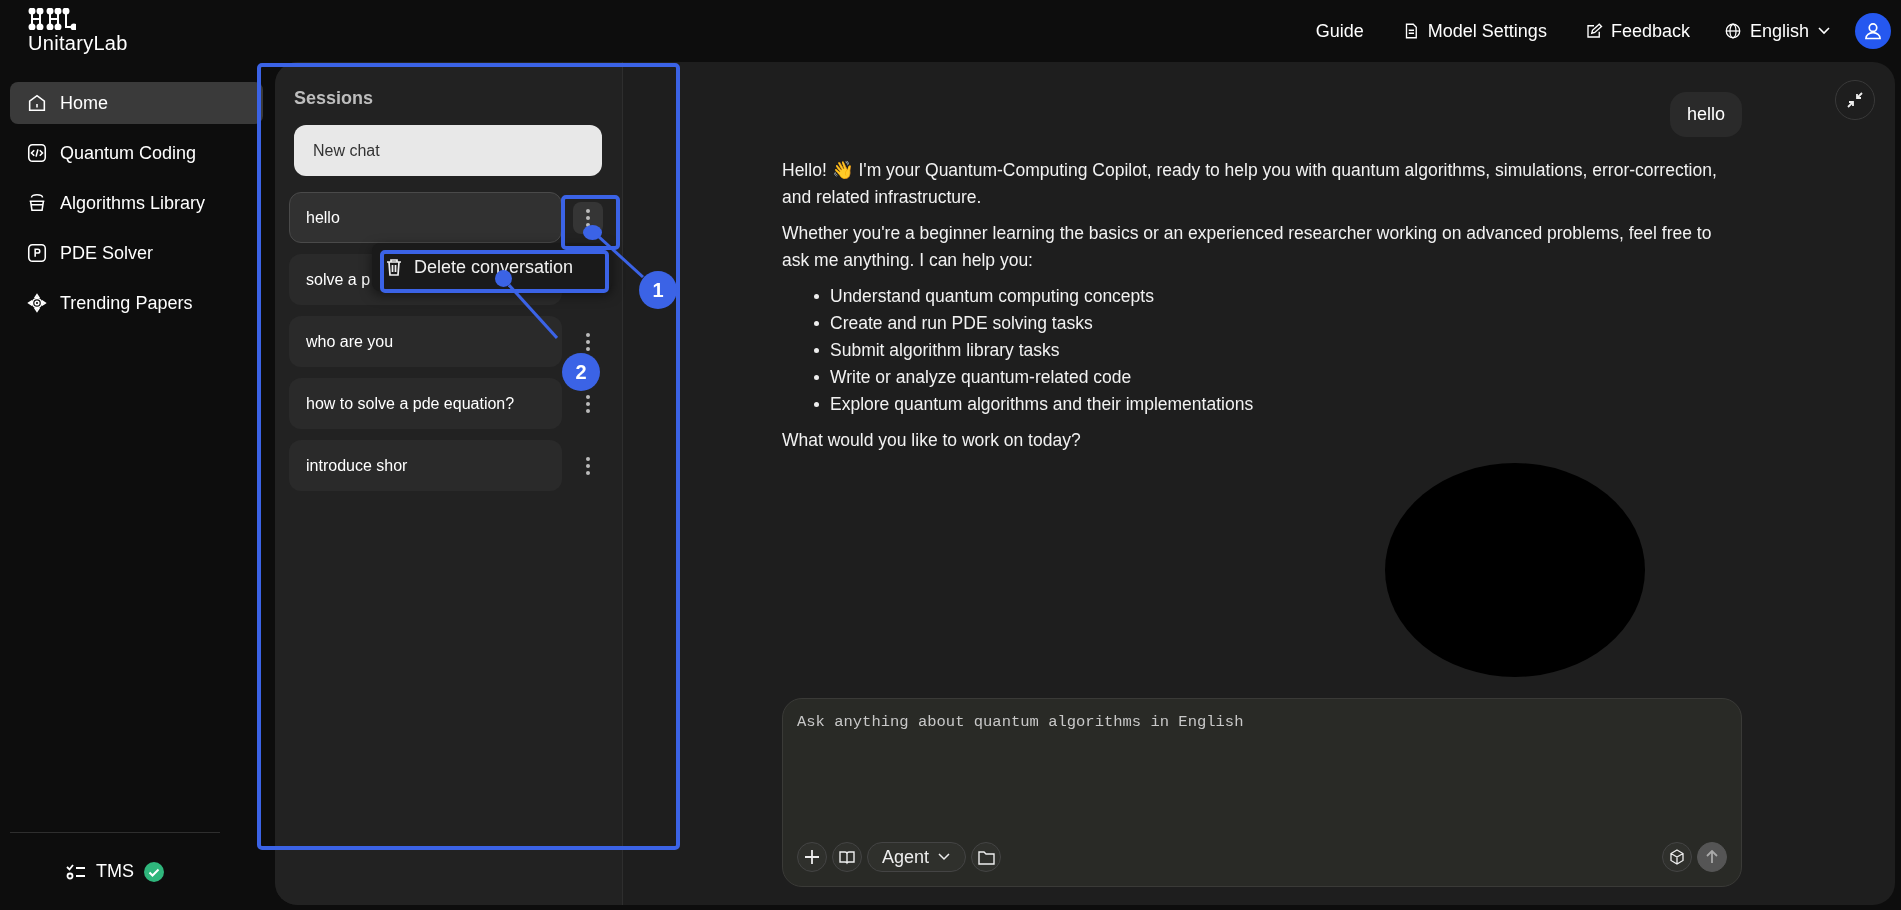  I want to click on list-item: Understand quantum computing concepts, so click(992, 296).